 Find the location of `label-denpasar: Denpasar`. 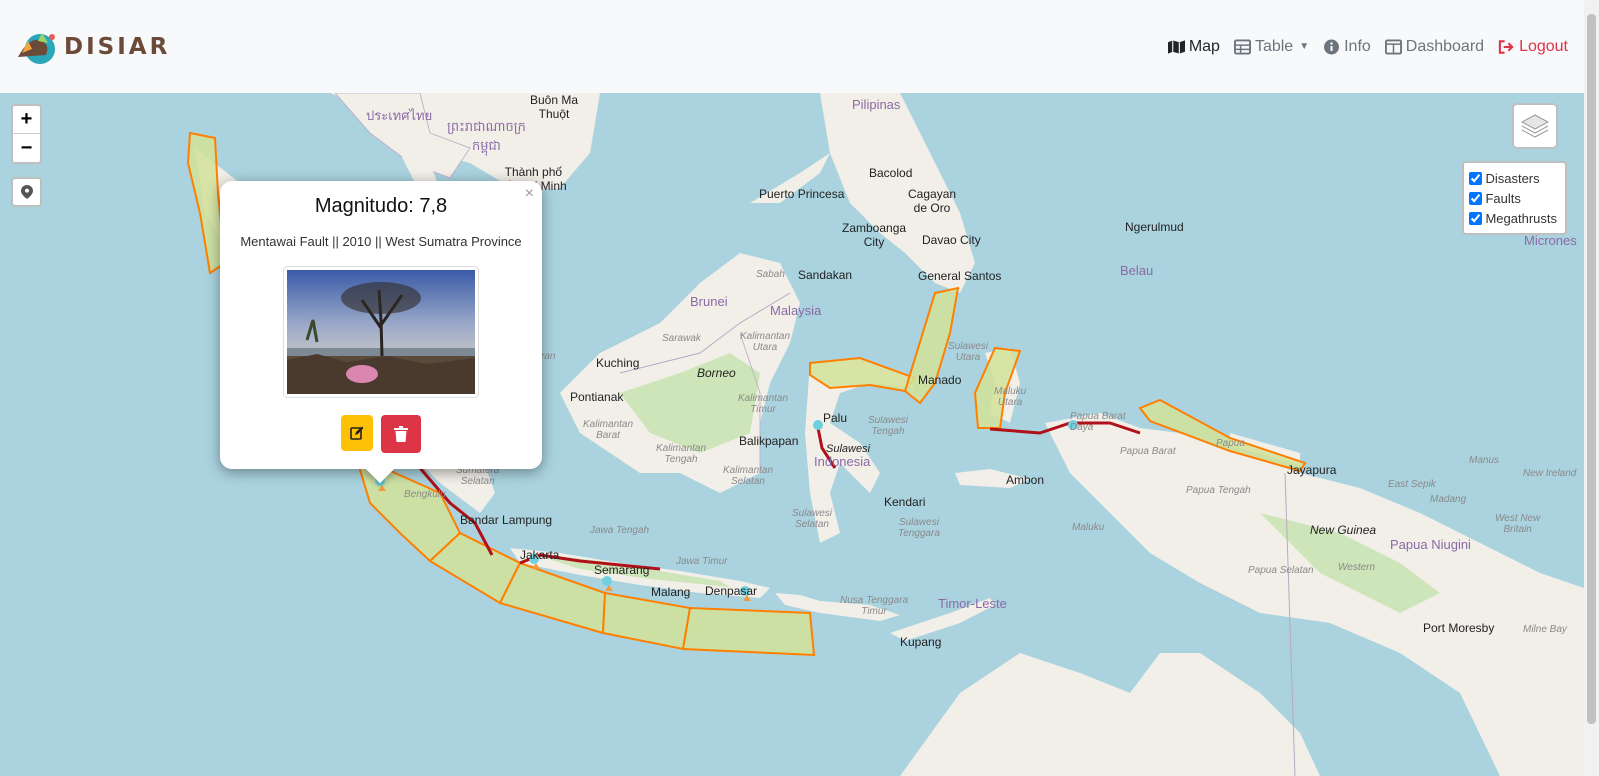

label-denpasar: Denpasar is located at coordinates (731, 591).